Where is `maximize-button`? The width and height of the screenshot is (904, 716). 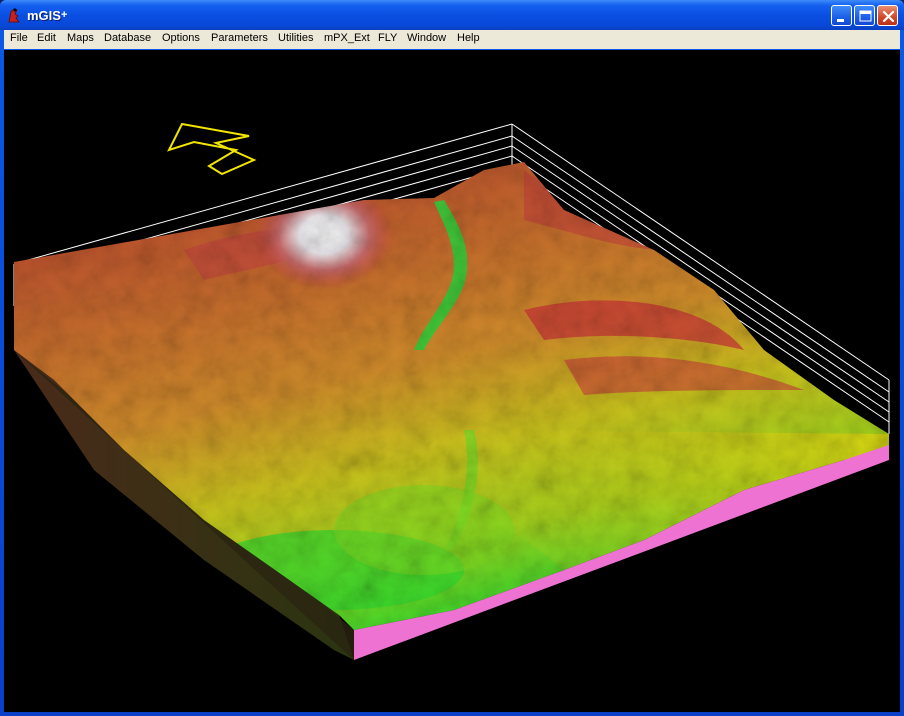
maximize-button is located at coordinates (864, 15).